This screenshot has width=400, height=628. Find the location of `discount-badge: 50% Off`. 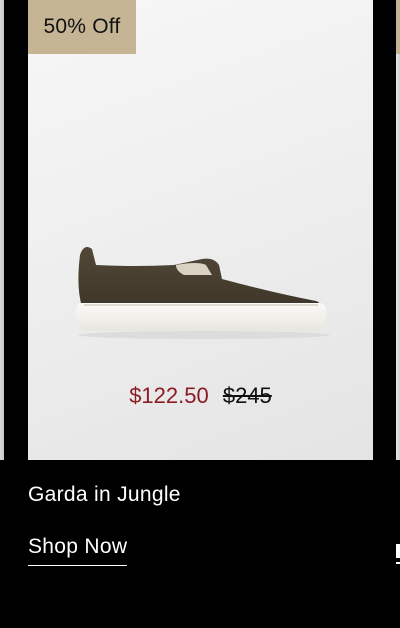

discount-badge: 50% Off is located at coordinates (82, 27).